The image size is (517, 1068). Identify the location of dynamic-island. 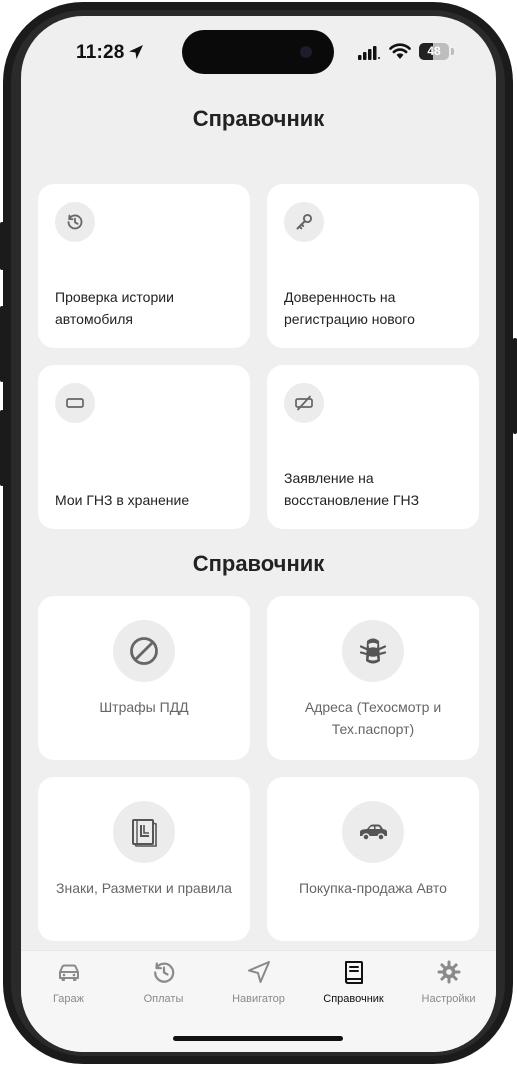
(258, 52).